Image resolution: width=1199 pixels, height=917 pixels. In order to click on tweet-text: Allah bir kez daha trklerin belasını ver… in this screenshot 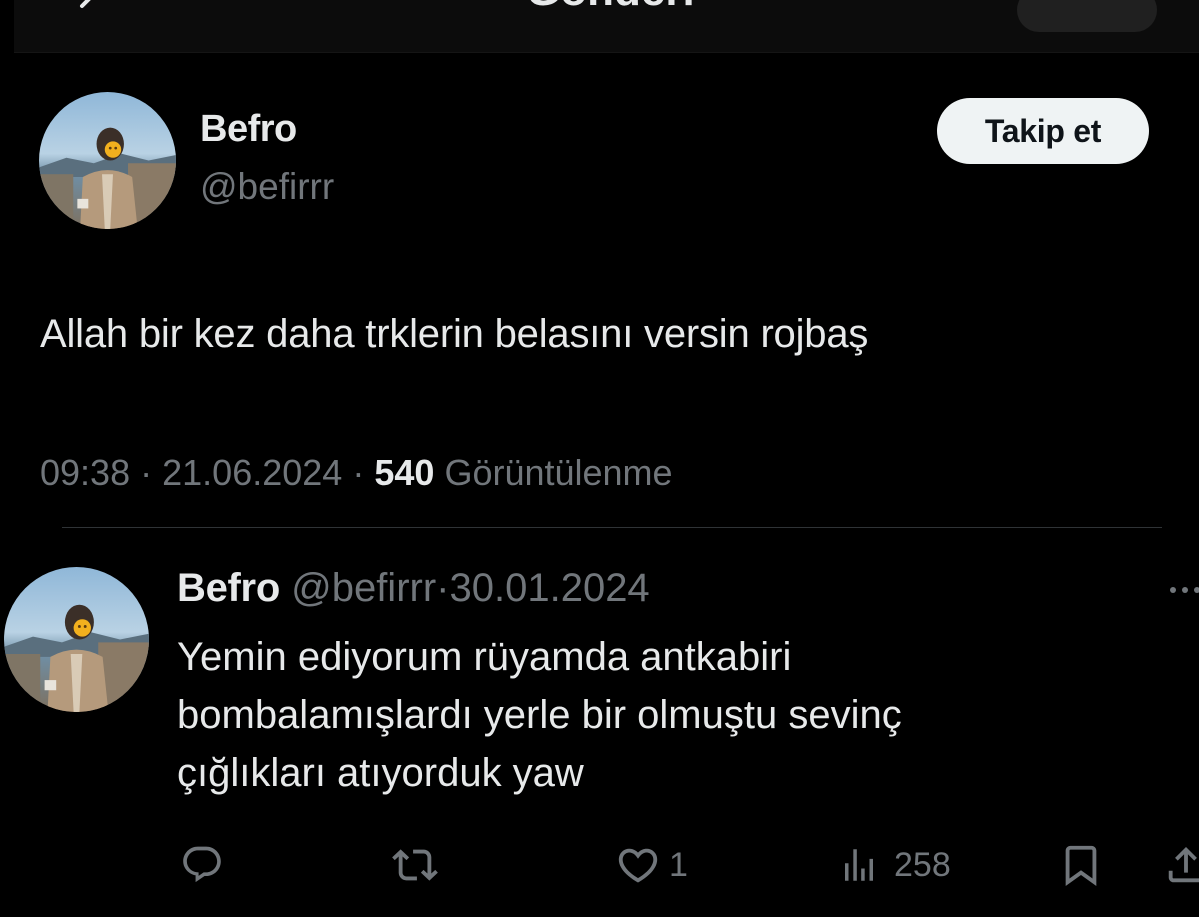, I will do `click(454, 334)`.